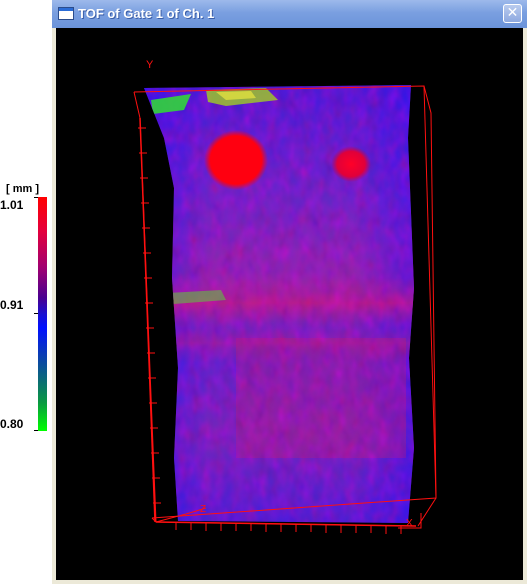 The width and height of the screenshot is (527, 584). What do you see at coordinates (12, 424) in the screenshot?
I see `scale-min-label: 0.80` at bounding box center [12, 424].